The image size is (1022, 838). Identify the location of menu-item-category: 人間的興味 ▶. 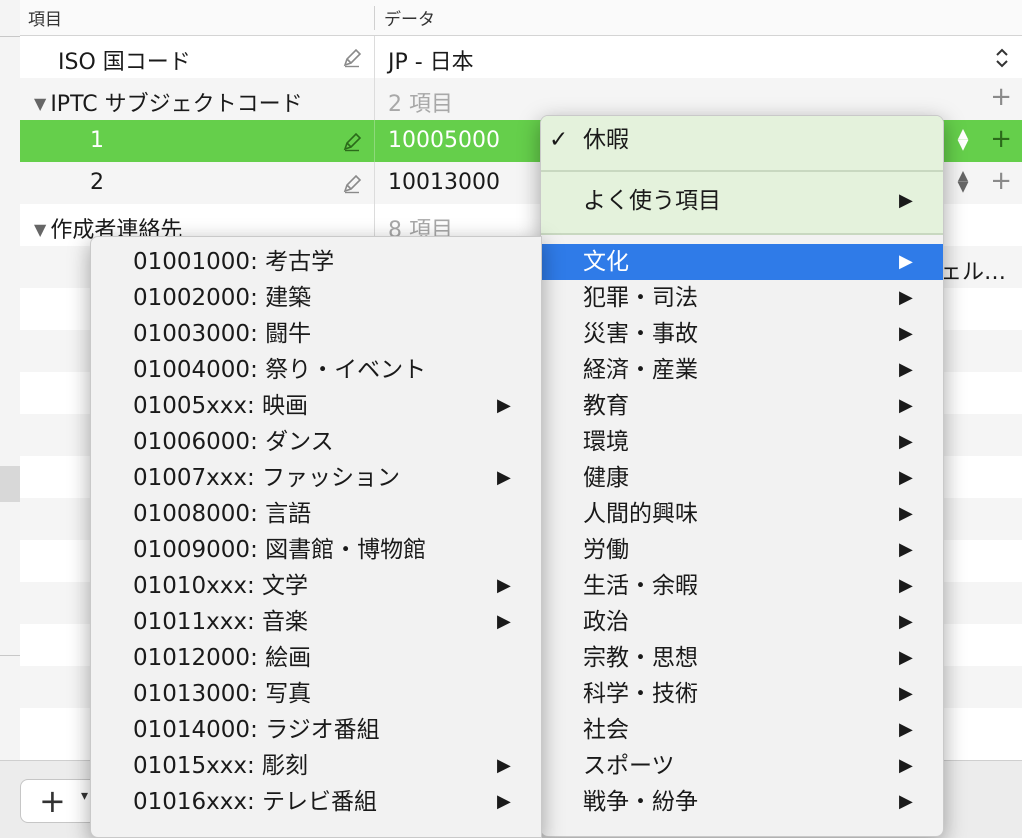
(742, 514).